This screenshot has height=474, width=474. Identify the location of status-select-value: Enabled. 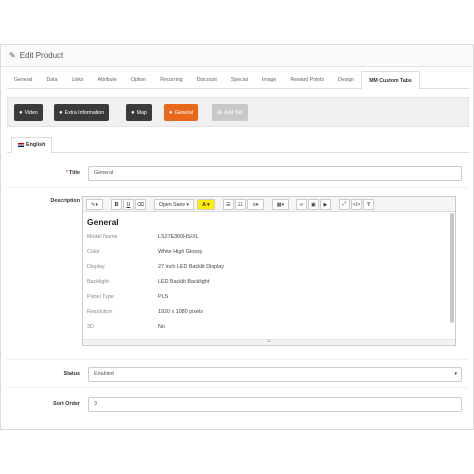
(104, 374).